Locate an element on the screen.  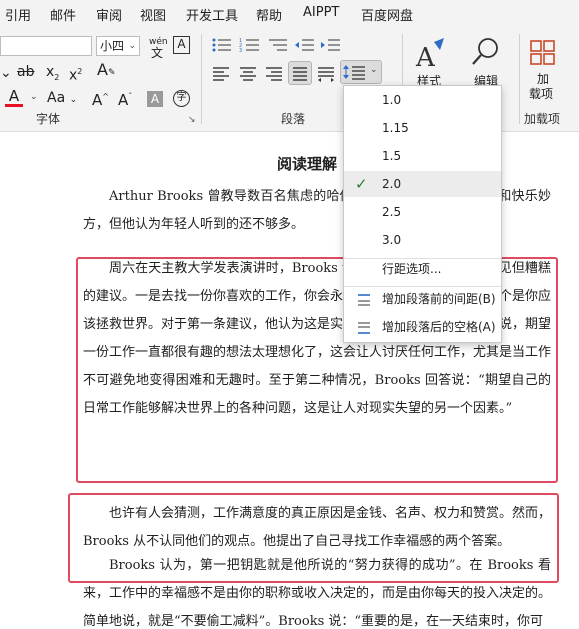
tab-references: 引用 is located at coordinates (18, 14).